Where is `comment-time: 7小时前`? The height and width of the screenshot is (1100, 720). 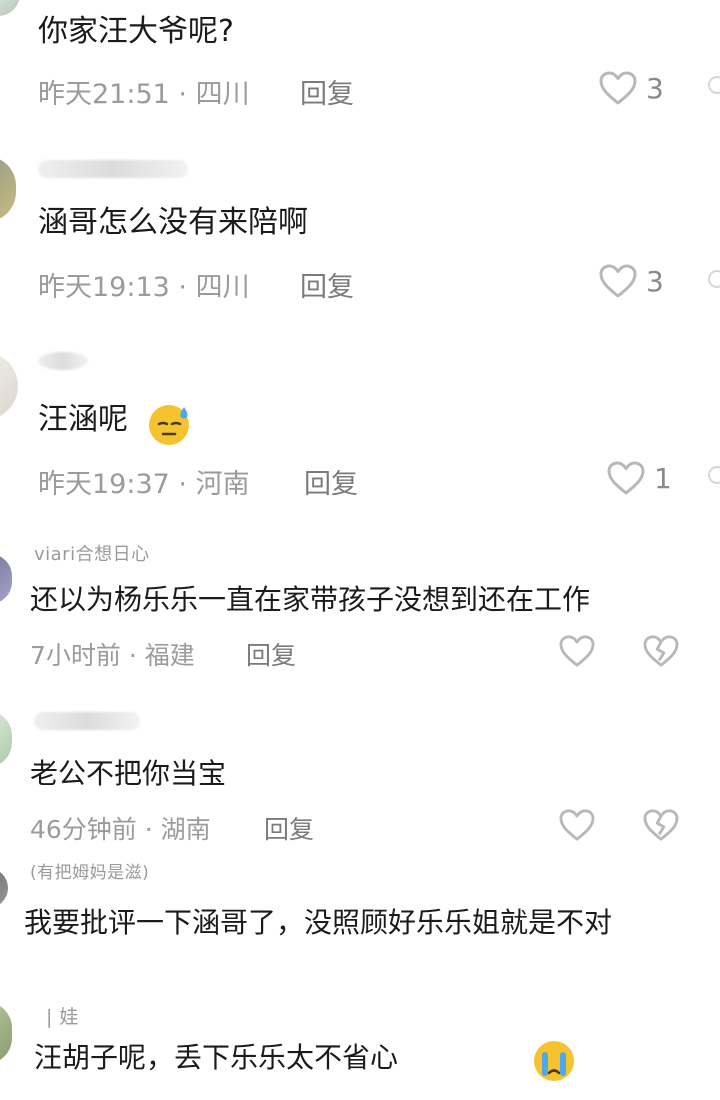 comment-time: 7小时前 is located at coordinates (75, 655).